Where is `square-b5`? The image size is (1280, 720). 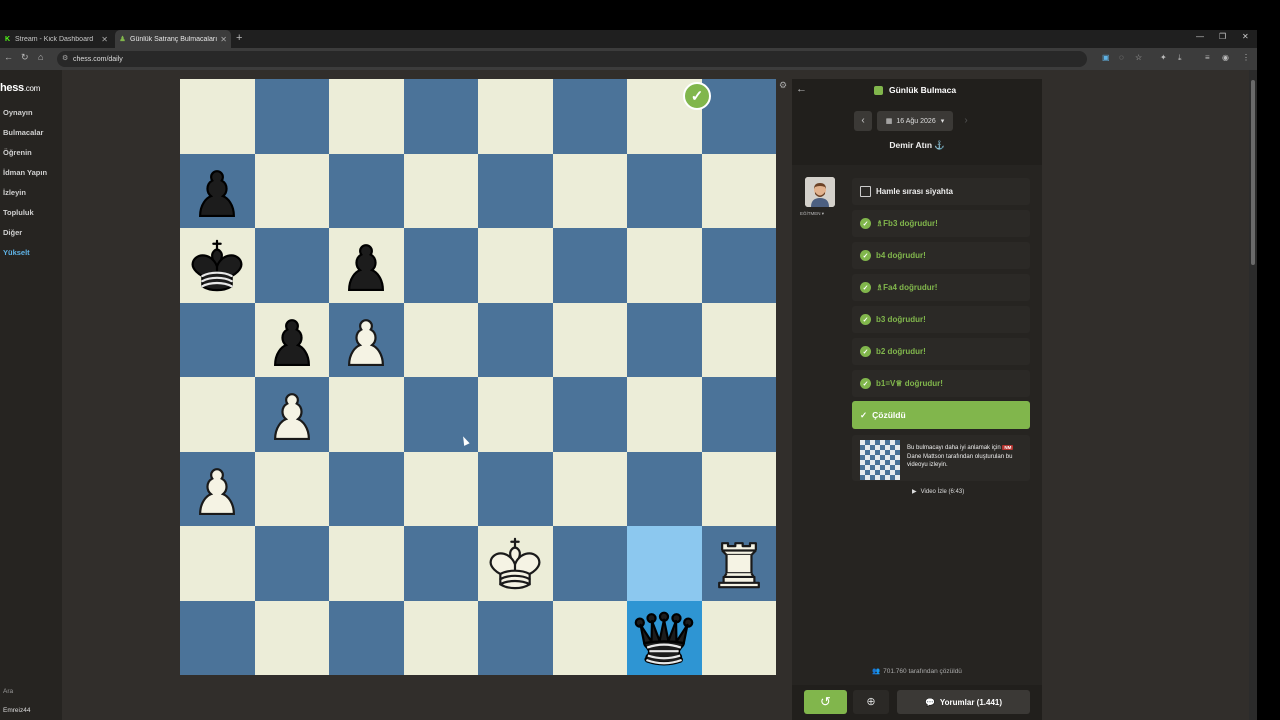 square-b5 is located at coordinates (664, 414).